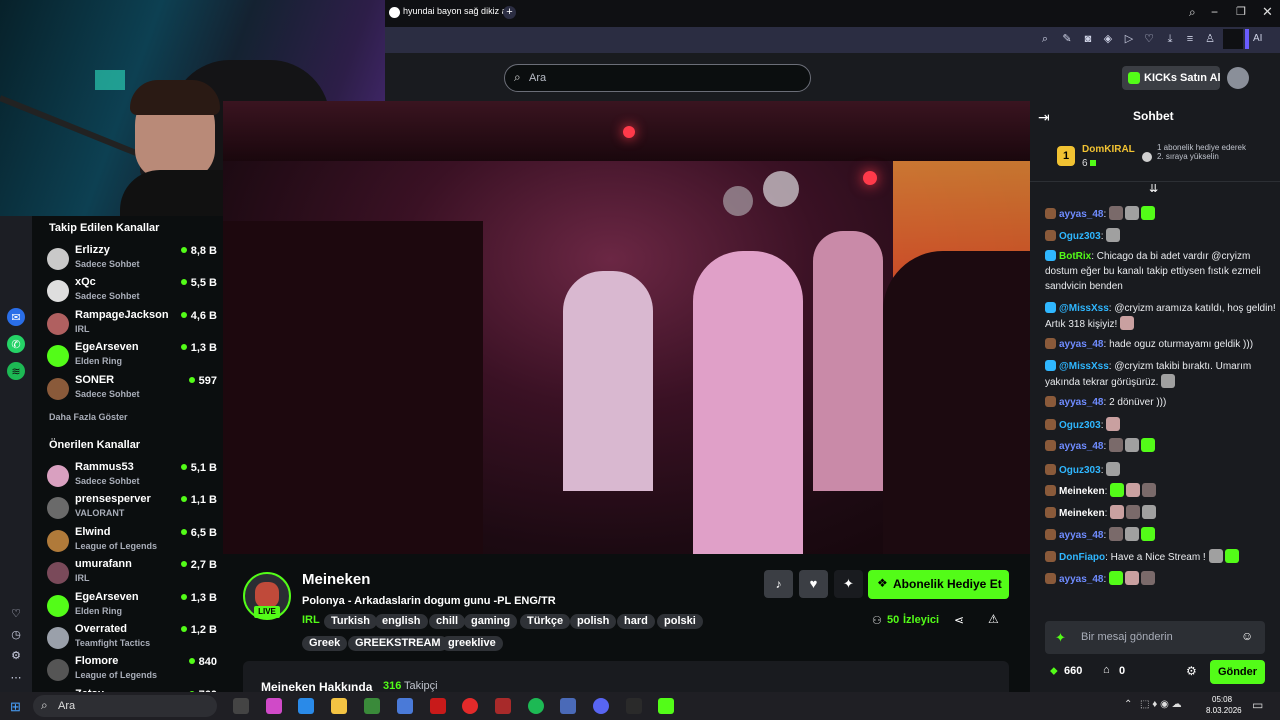  I want to click on camera-icon: ◙, so click(1088, 39).